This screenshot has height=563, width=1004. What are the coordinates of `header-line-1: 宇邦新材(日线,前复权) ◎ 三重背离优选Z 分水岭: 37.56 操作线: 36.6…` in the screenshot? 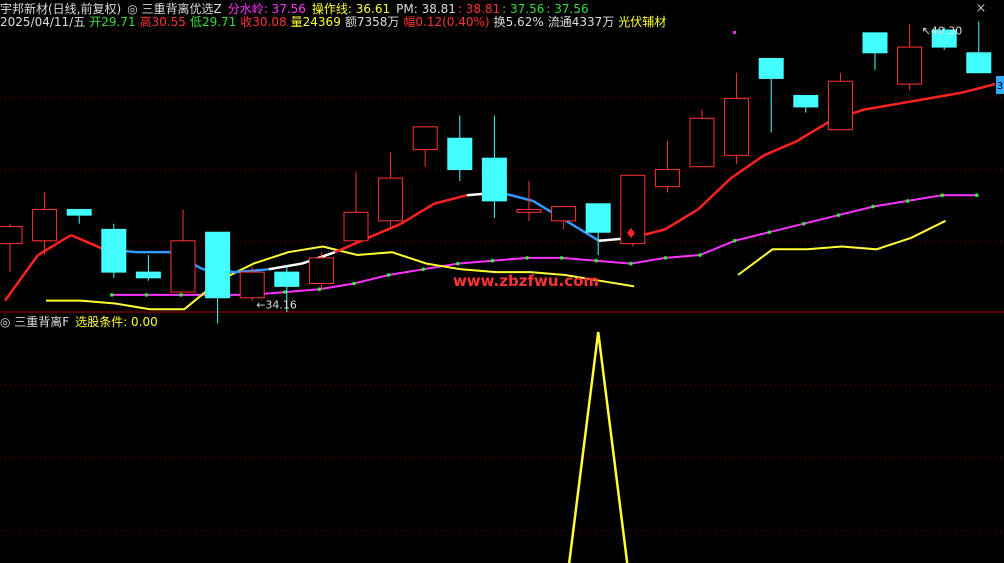 It's located at (294, 8).